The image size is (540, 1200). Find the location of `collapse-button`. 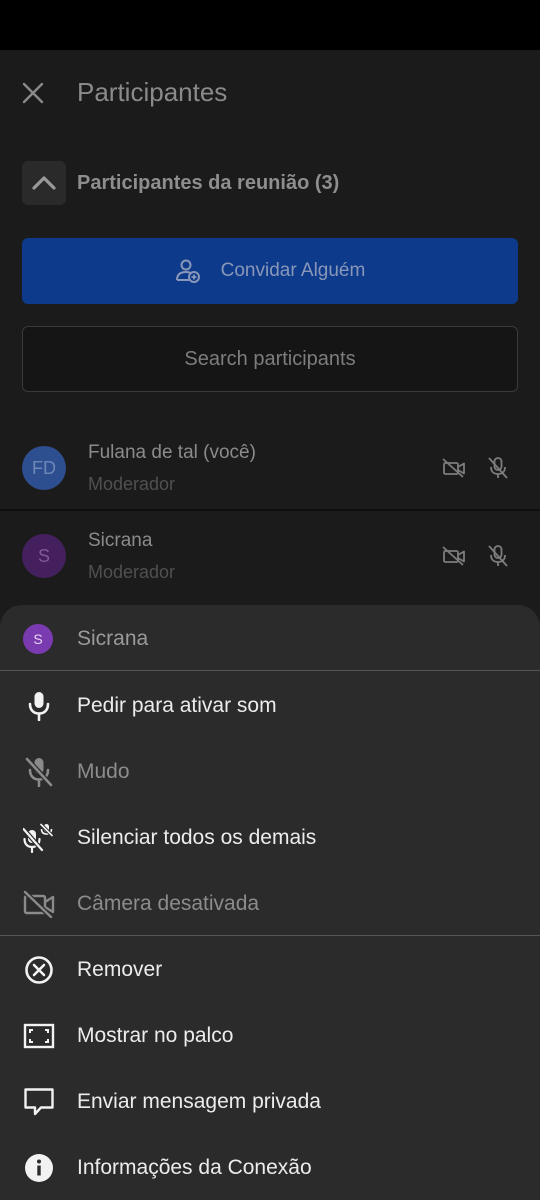

collapse-button is located at coordinates (44, 183).